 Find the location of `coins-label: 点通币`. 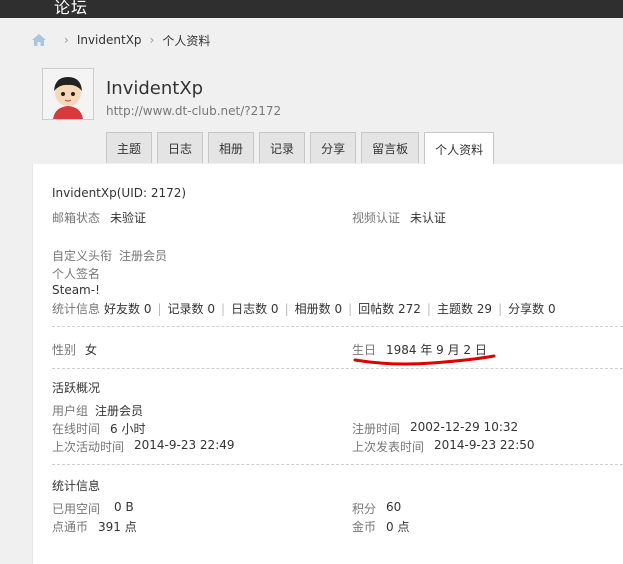

coins-label: 点通币 is located at coordinates (70, 527).